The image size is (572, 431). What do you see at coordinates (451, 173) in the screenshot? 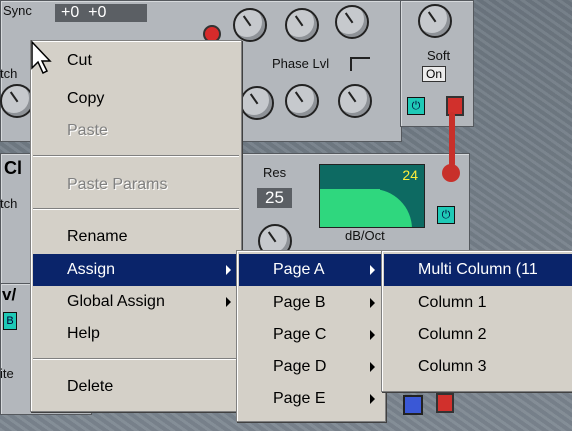
I see `cable-plug` at bounding box center [451, 173].